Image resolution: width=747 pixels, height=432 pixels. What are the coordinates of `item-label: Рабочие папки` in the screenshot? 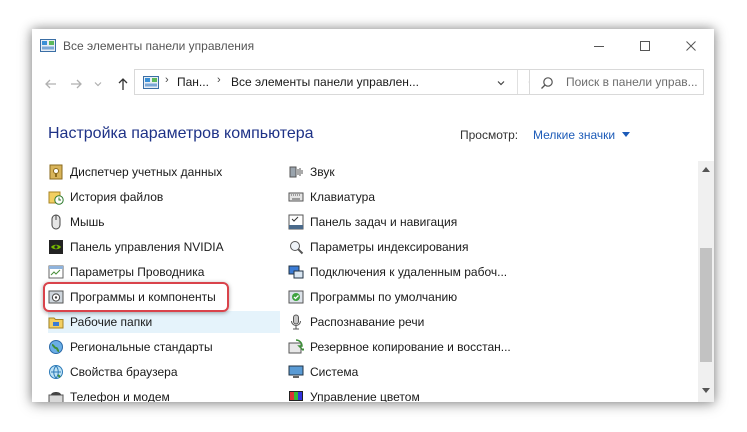 It's located at (111, 322).